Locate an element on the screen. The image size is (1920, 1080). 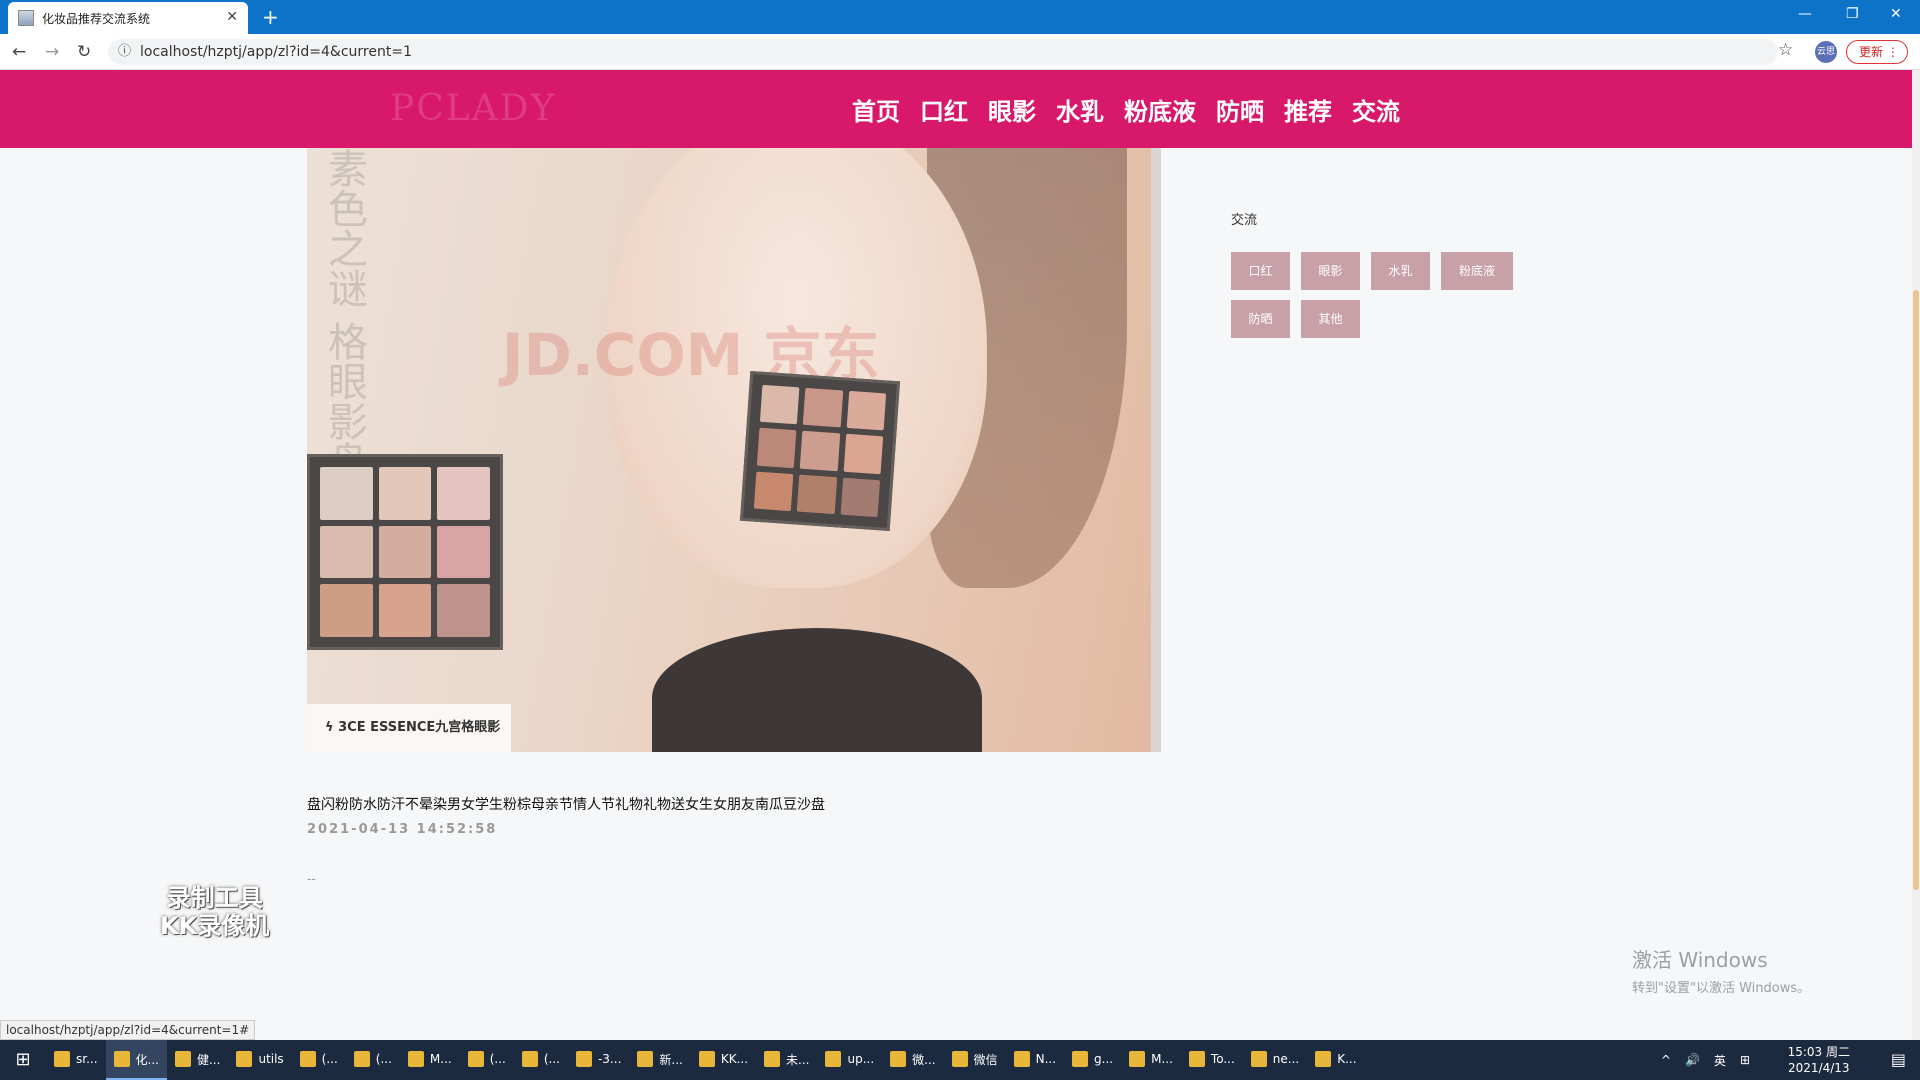
taskbar-clock: 15:03 周二 2021/4/13 is located at coordinates (1819, 1060).